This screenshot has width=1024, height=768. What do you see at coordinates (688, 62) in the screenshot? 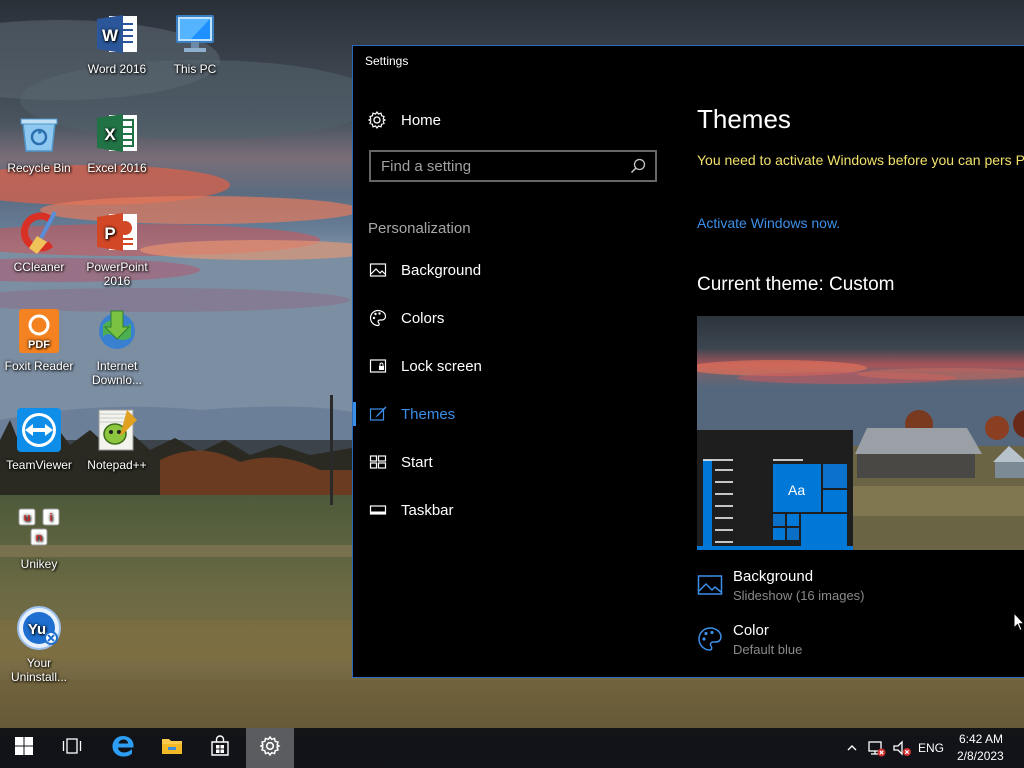
I see `window-titlebar: Settings` at bounding box center [688, 62].